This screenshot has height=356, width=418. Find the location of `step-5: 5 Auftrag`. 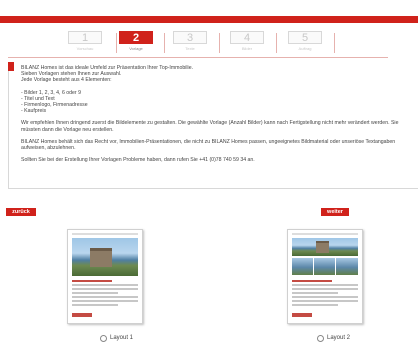

step-5: 5 Auftrag is located at coordinates (312, 42).